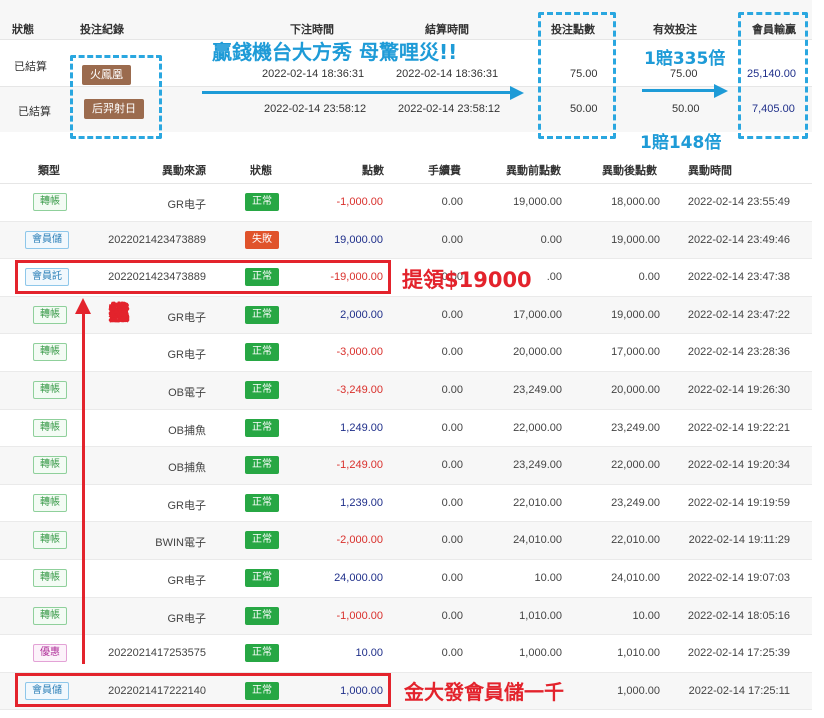 This screenshot has height=718, width=824. I want to click on points: 24,000.00, so click(358, 577).